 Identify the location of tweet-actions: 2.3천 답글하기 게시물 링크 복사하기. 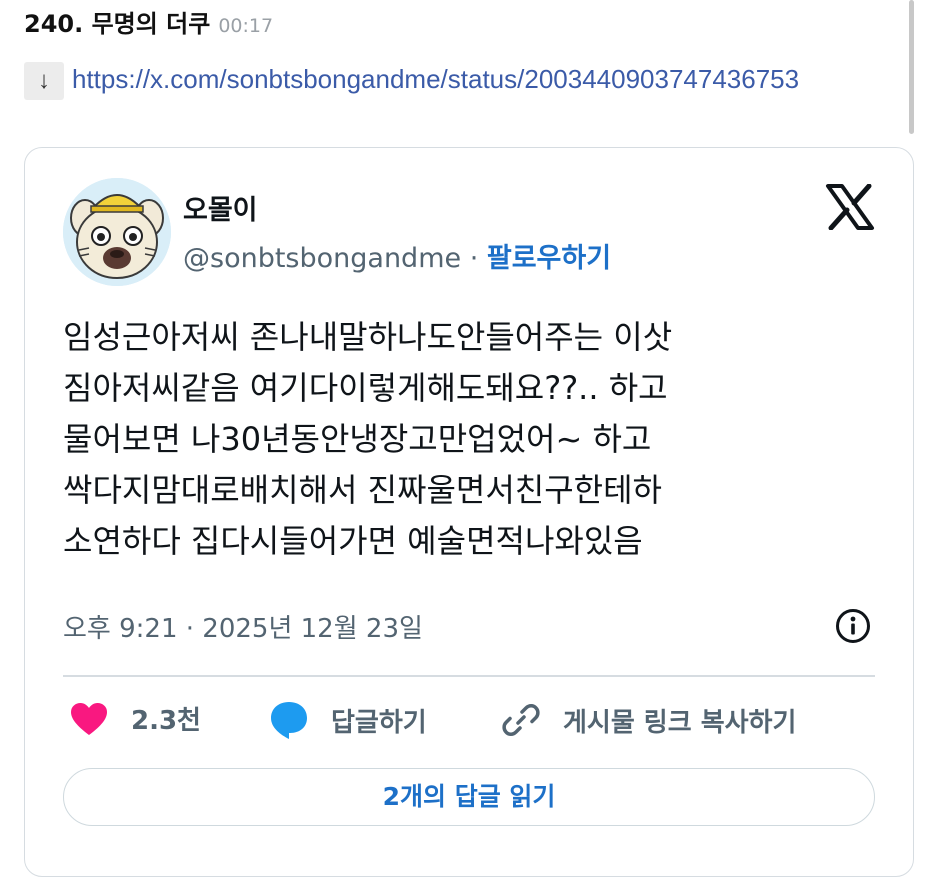
(469, 722).